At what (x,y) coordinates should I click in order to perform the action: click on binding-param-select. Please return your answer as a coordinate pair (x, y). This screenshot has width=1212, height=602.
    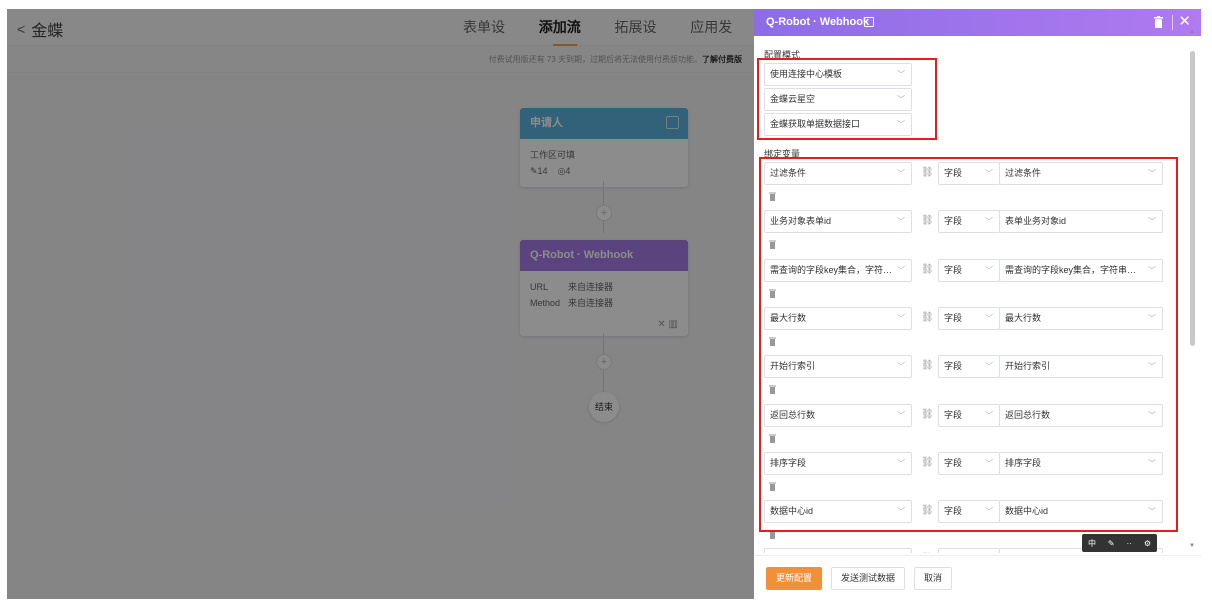
    Looking at the image, I should click on (838, 550).